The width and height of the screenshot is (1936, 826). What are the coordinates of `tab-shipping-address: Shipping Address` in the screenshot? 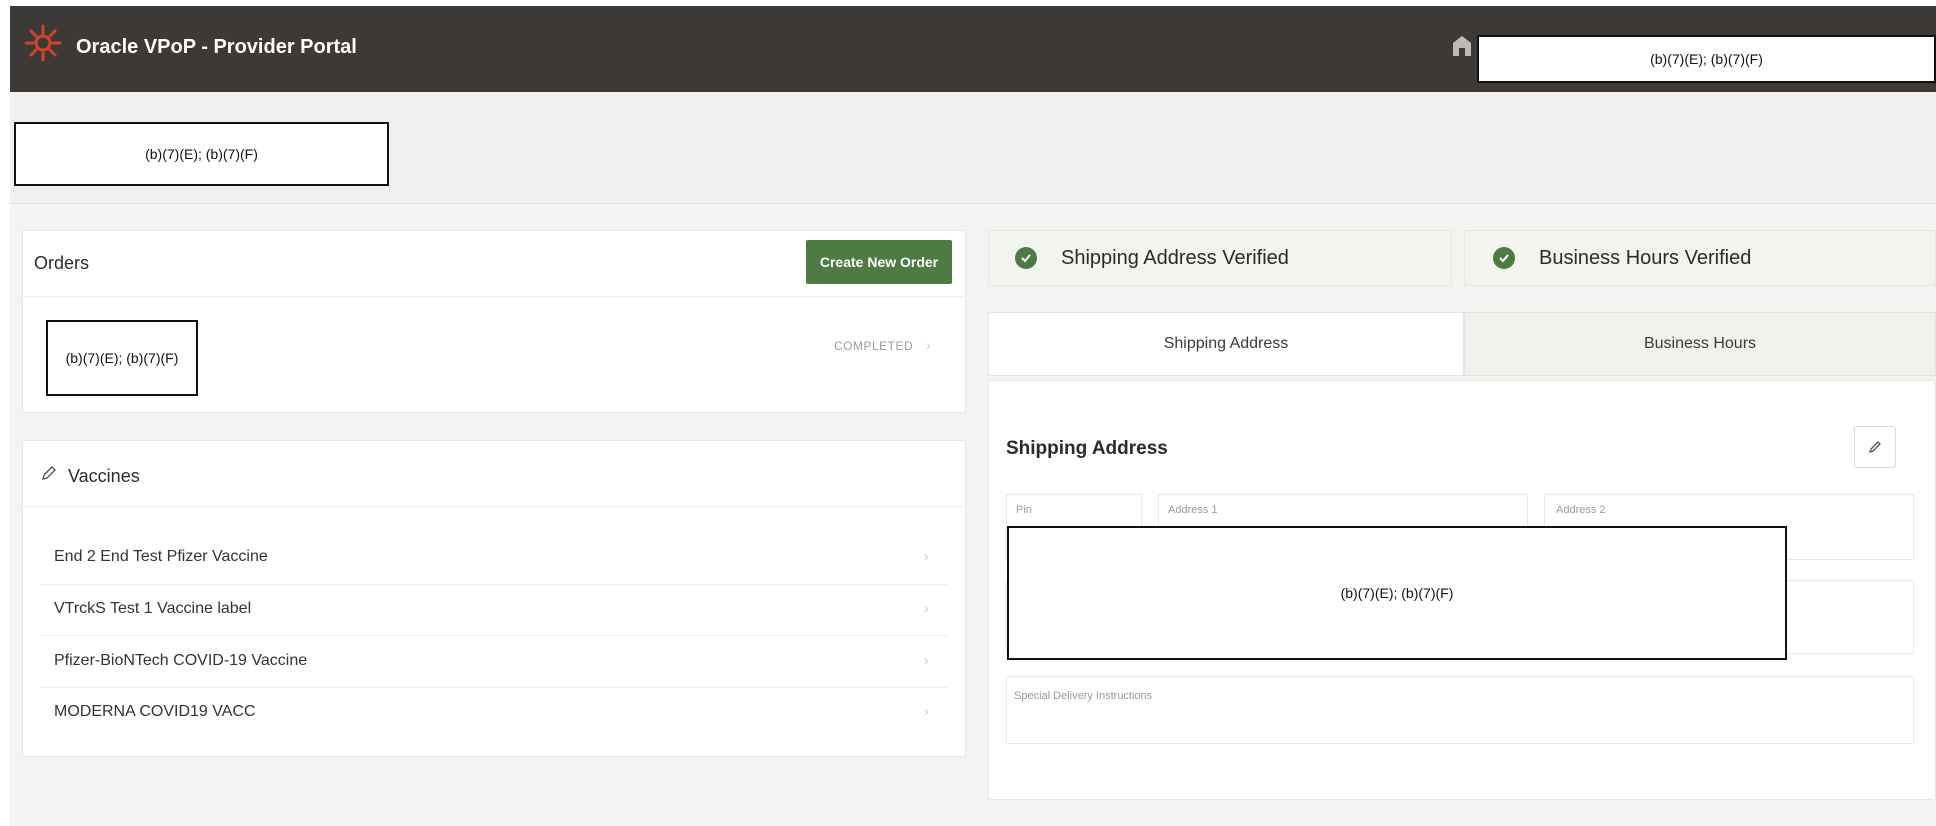 It's located at (1226, 344).